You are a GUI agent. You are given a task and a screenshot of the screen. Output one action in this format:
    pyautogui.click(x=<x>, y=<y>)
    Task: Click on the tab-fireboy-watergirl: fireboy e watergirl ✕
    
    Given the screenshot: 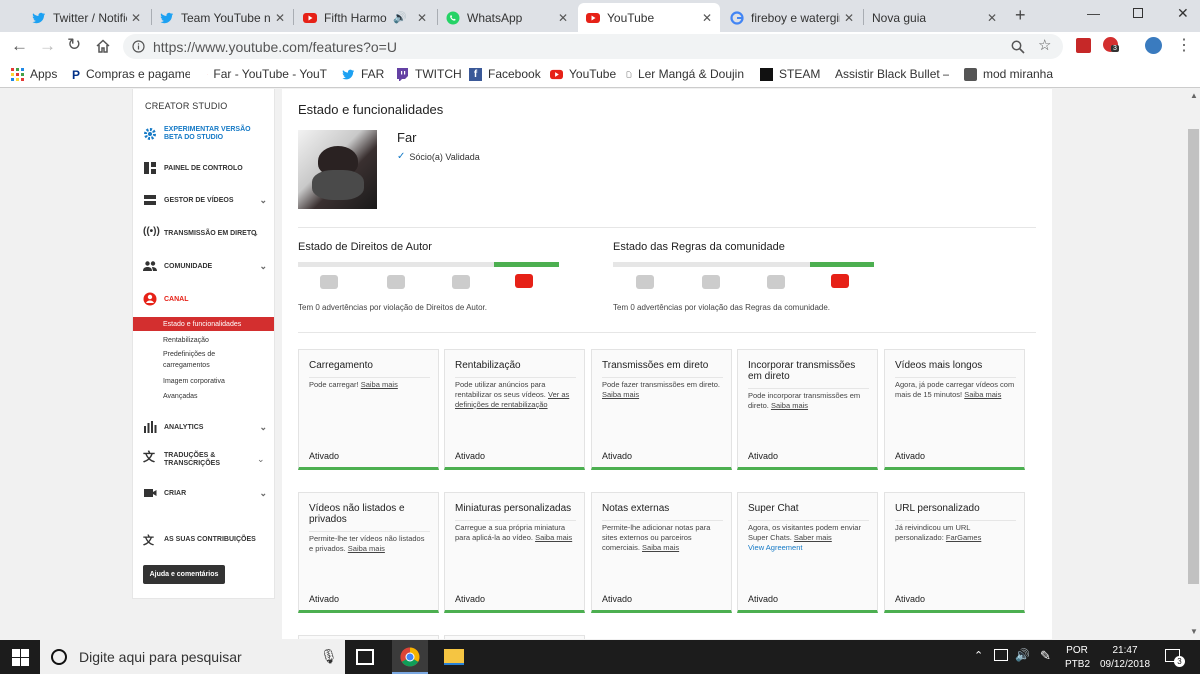 What is the action you would take?
    pyautogui.click(x=792, y=17)
    